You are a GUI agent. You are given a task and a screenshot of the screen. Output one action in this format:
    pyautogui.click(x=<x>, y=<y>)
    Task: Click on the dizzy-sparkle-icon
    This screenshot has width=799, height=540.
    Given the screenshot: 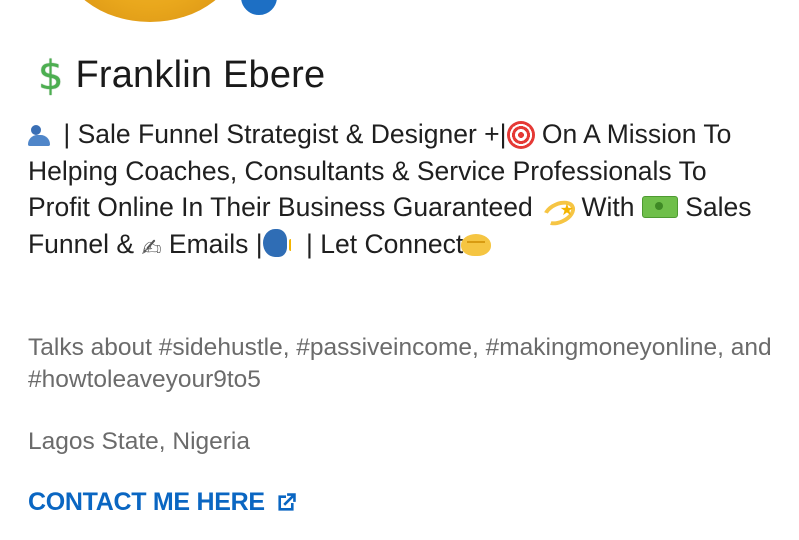 What is the action you would take?
    pyautogui.click(x=557, y=210)
    